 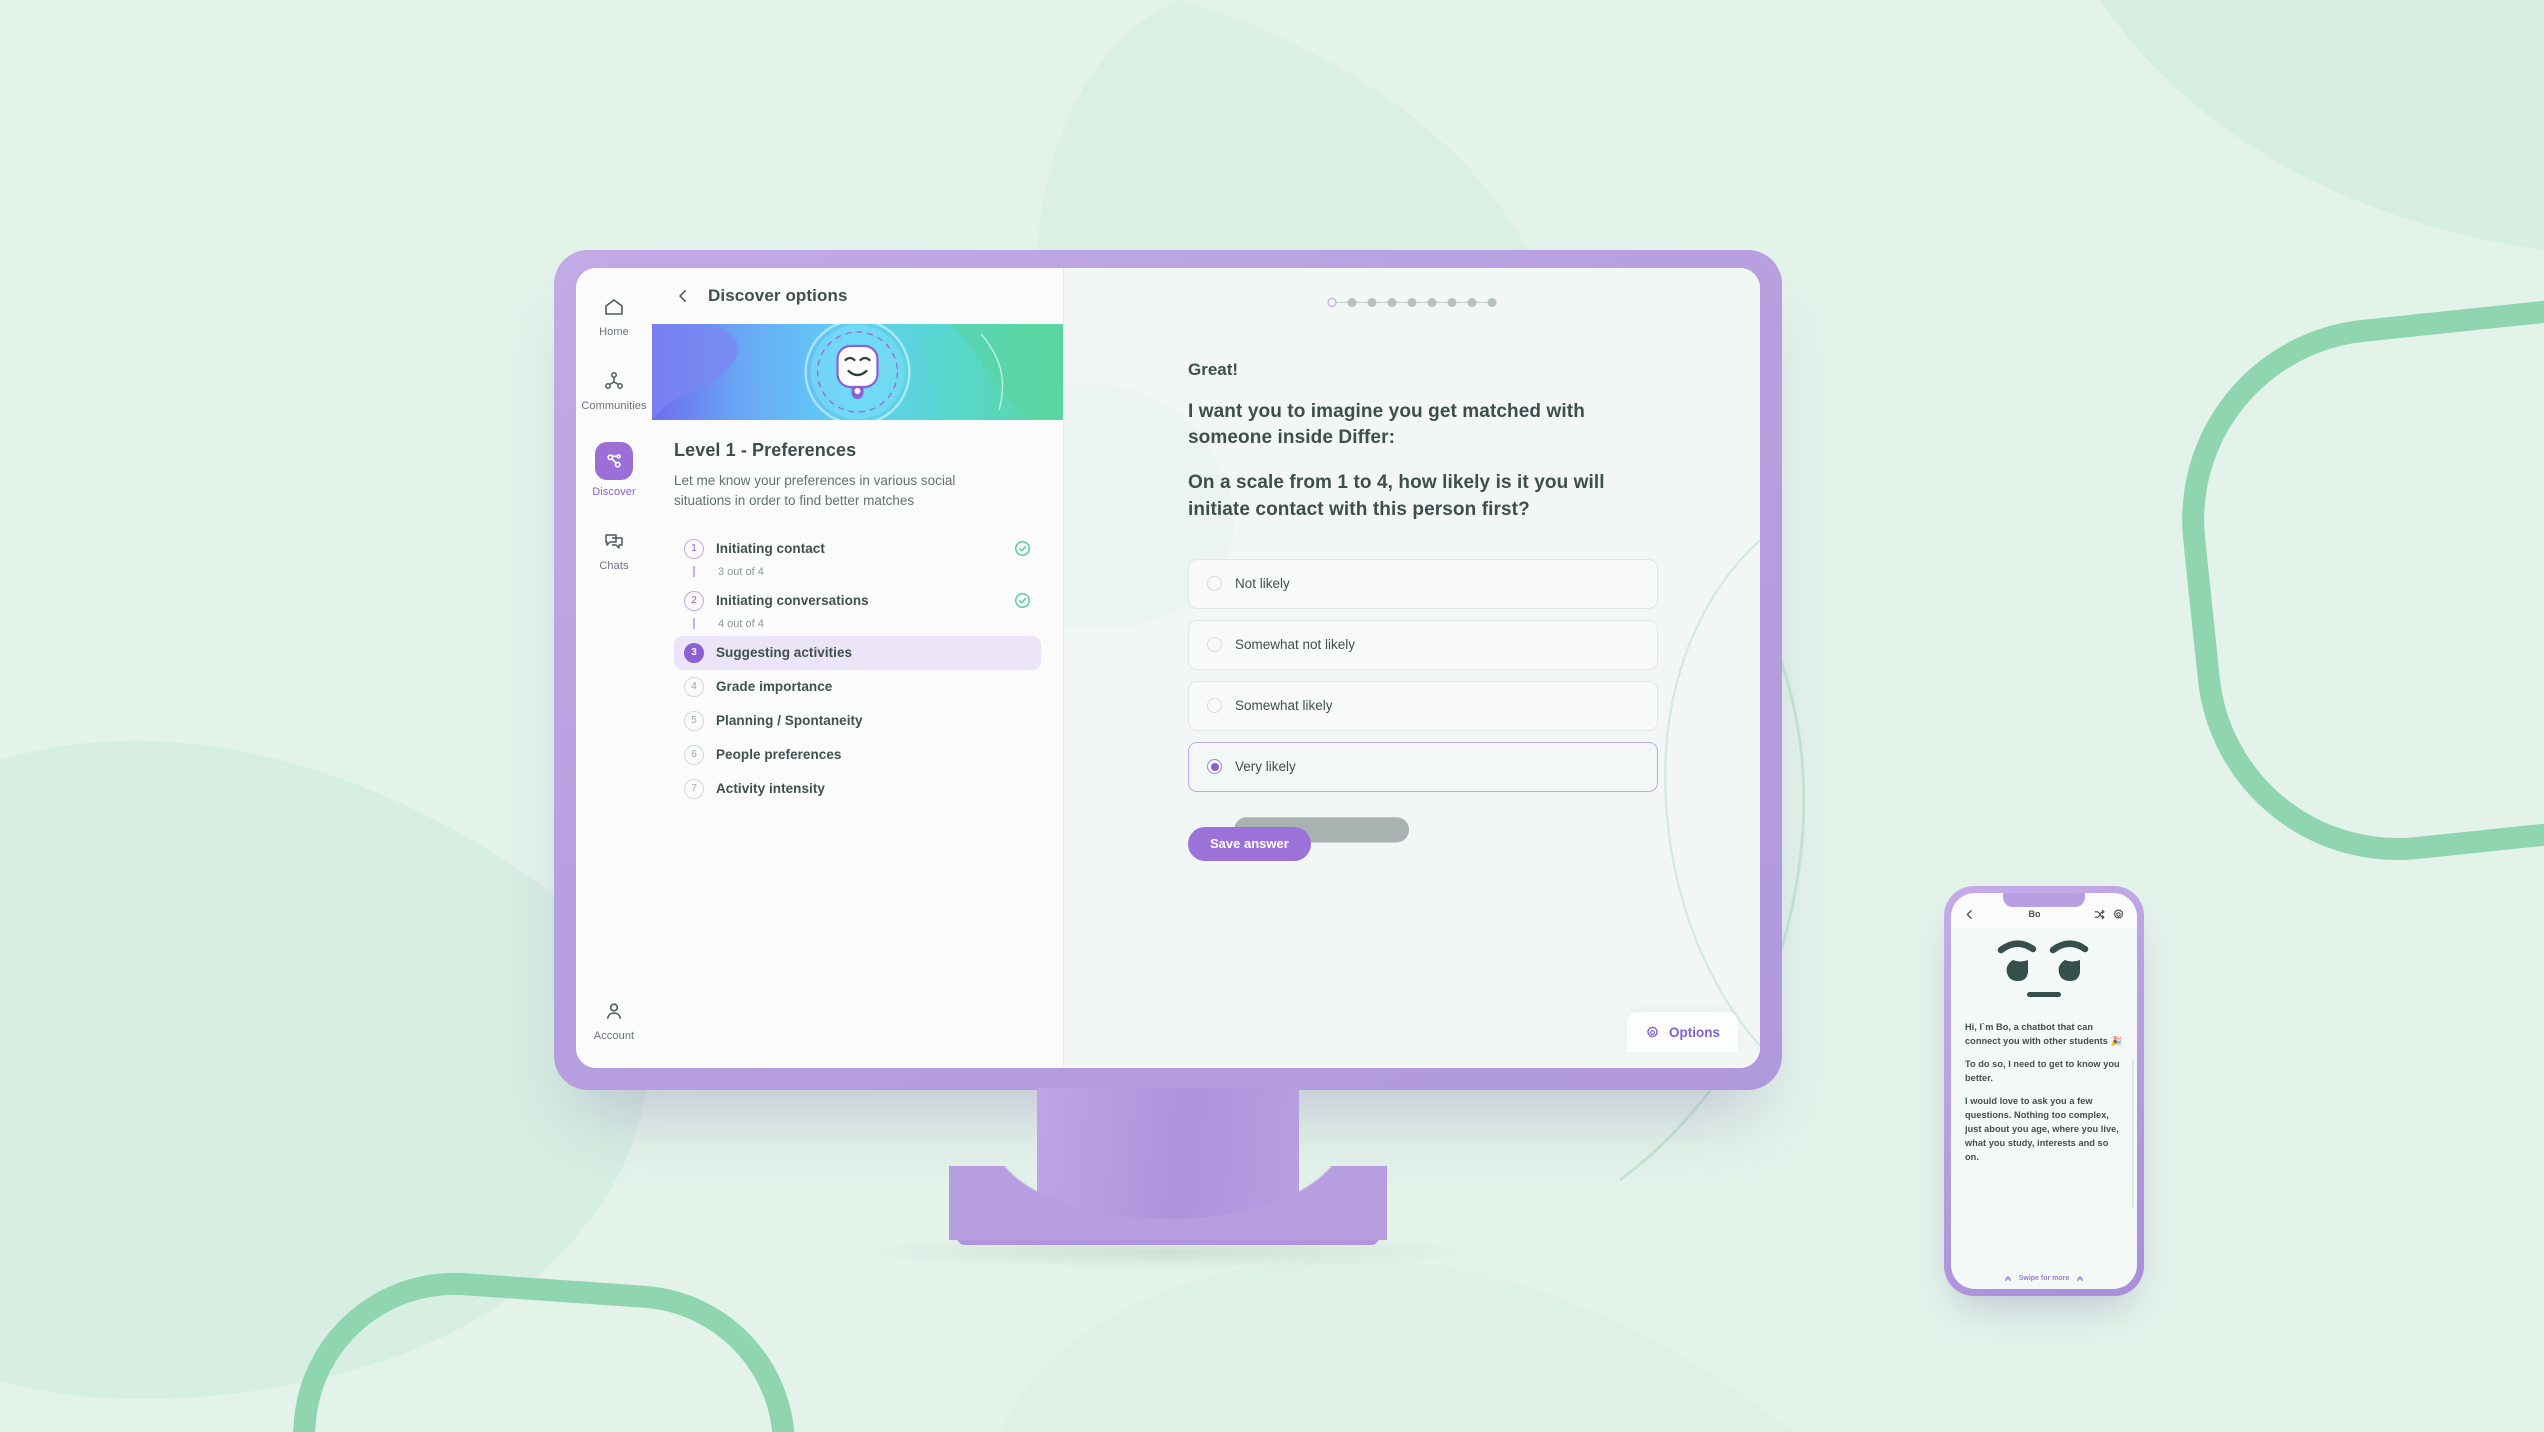 What do you see at coordinates (614, 461) in the screenshot?
I see `discover-icon` at bounding box center [614, 461].